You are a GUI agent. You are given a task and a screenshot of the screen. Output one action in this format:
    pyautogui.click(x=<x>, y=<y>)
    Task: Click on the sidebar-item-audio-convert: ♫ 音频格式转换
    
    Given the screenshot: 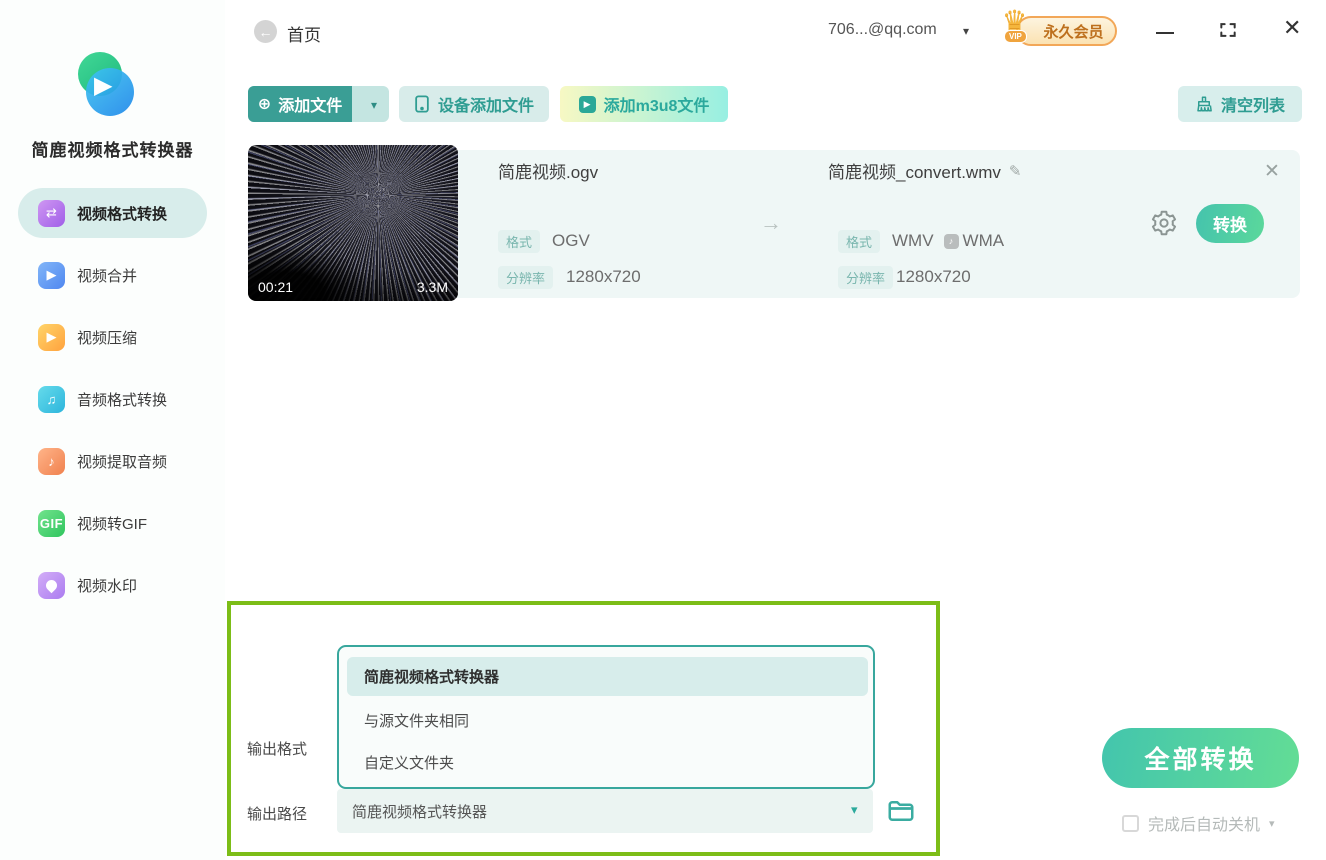 What is the action you would take?
    pyautogui.click(x=112, y=399)
    